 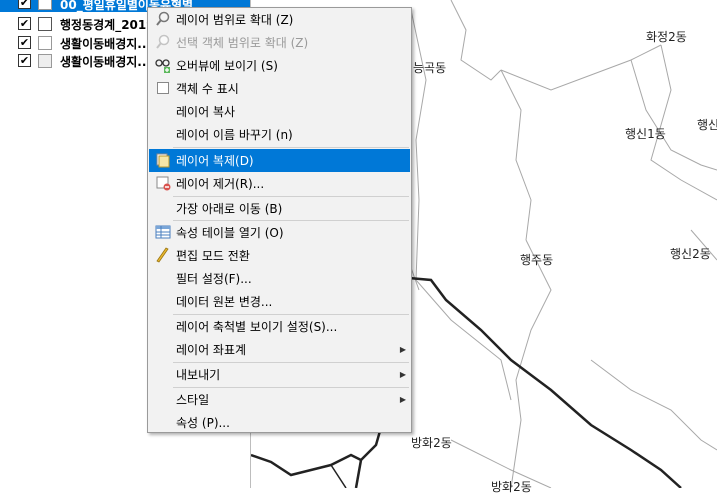 What do you see at coordinates (235, 20) in the screenshot?
I see `menu-item-label: 레이어 범위로 확대 (Z)` at bounding box center [235, 20].